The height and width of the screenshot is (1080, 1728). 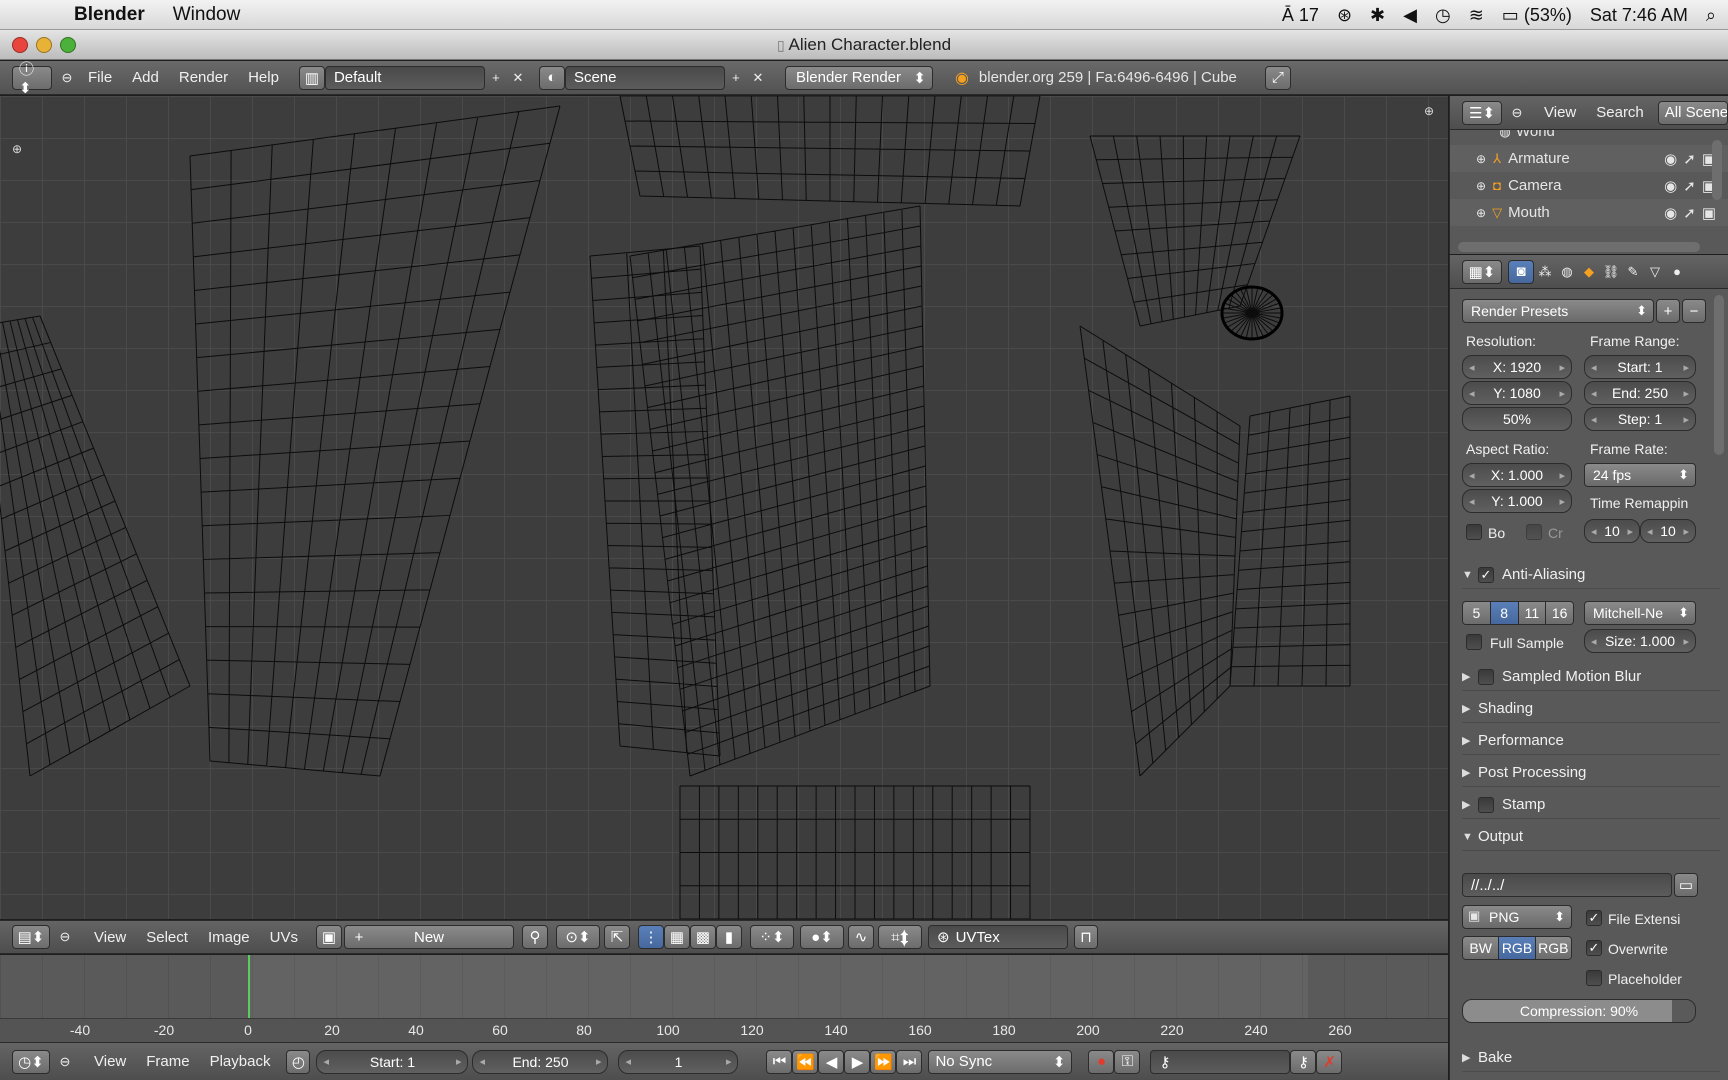 I want to click on filter-size-field: Size: 1.000, so click(x=1640, y=641).